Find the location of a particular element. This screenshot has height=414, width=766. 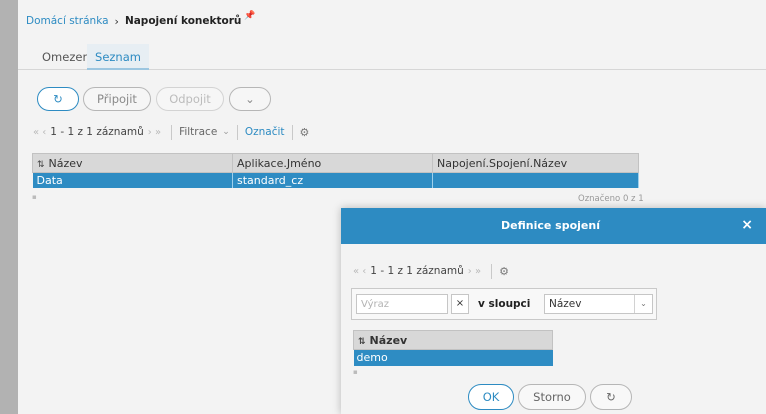

chevron-down-icon: ⌄ is located at coordinates (643, 304).